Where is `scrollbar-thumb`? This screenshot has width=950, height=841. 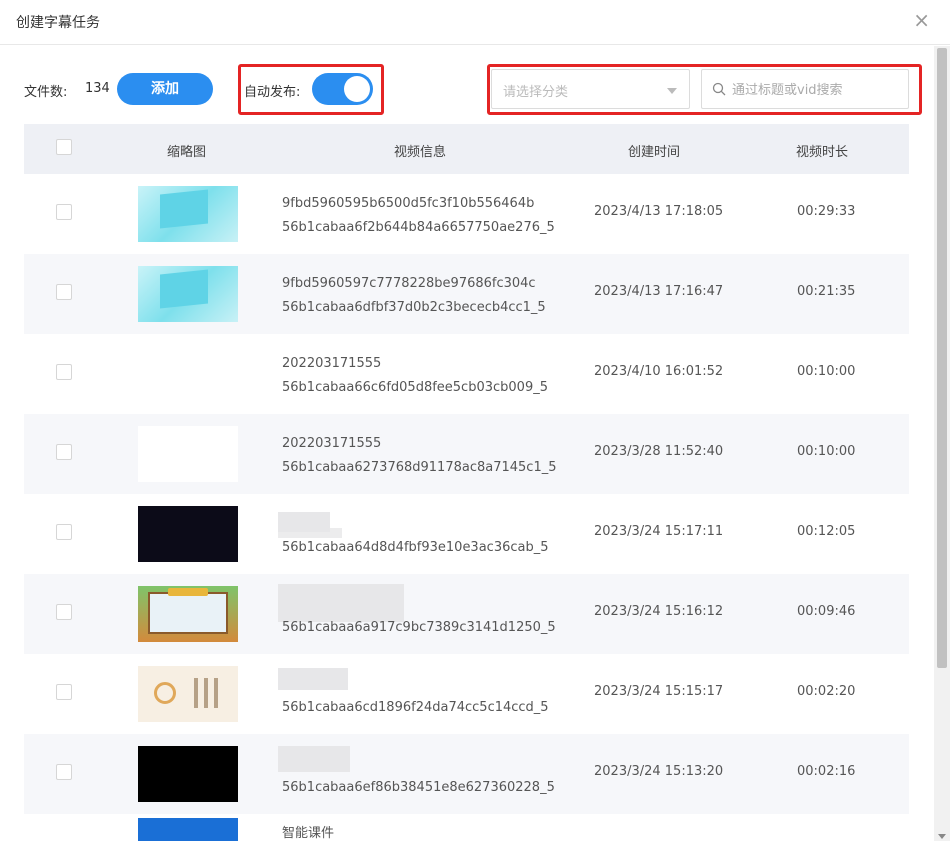 scrollbar-thumb is located at coordinates (942, 358).